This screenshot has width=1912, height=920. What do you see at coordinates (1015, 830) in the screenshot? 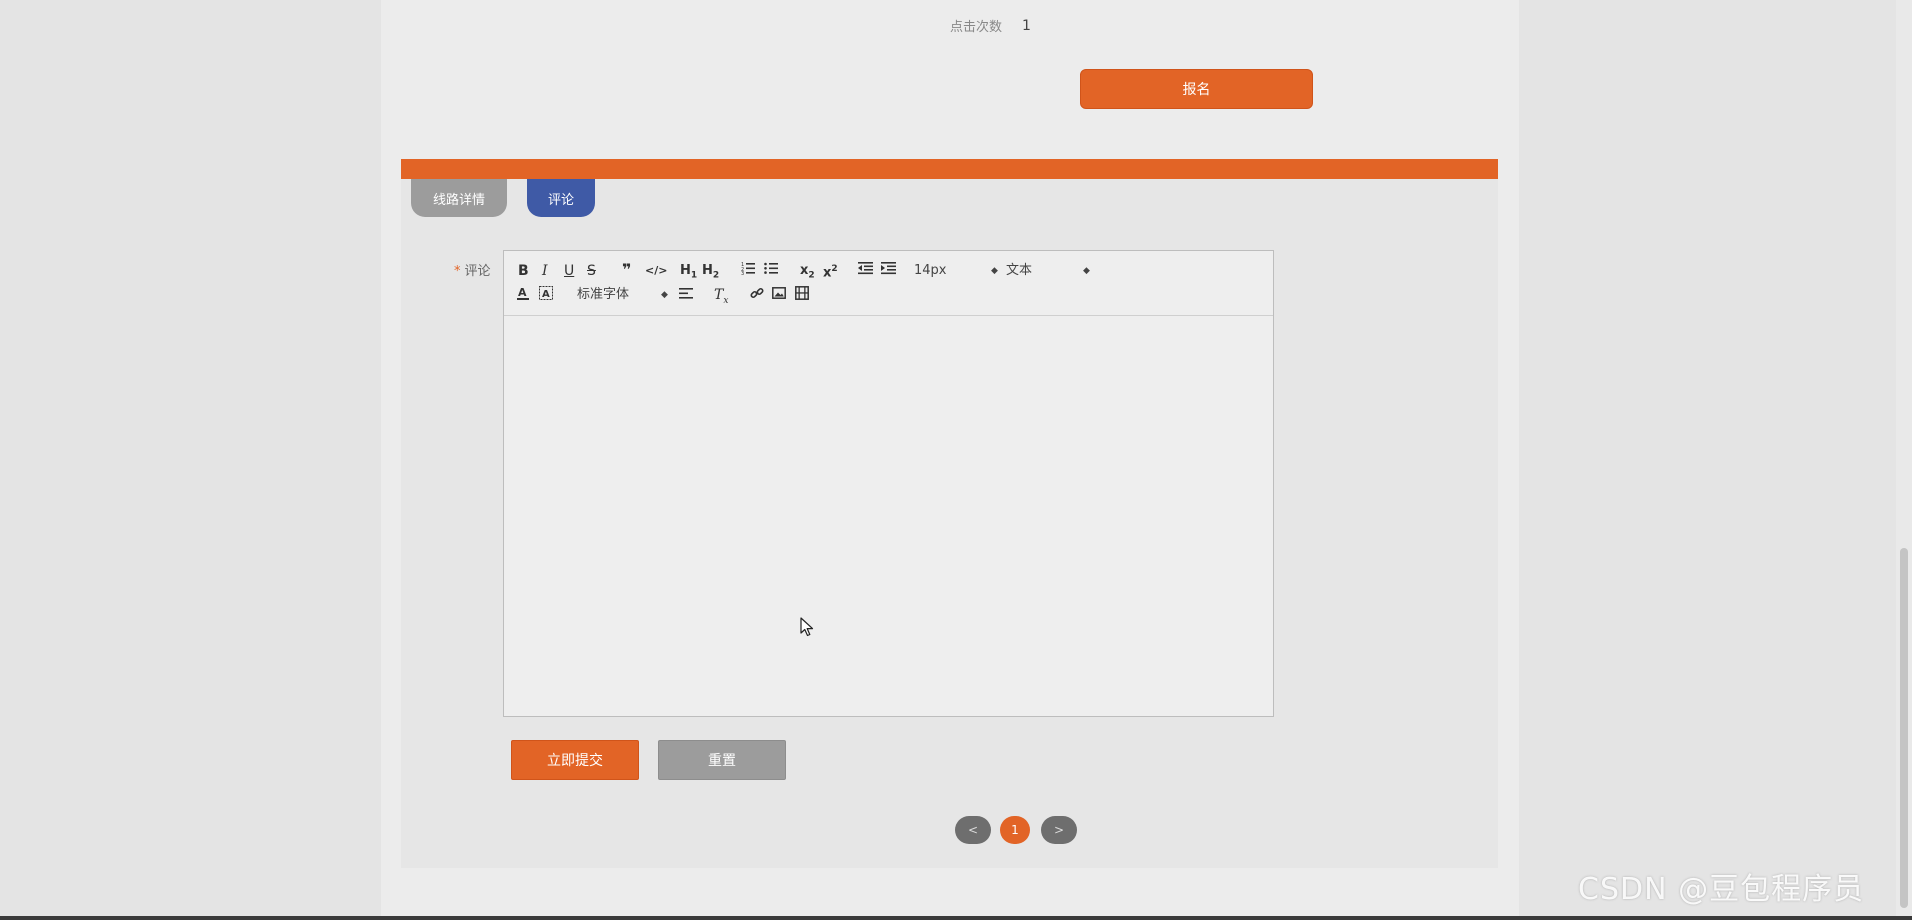
I see `pagination-page-1: 1` at bounding box center [1015, 830].